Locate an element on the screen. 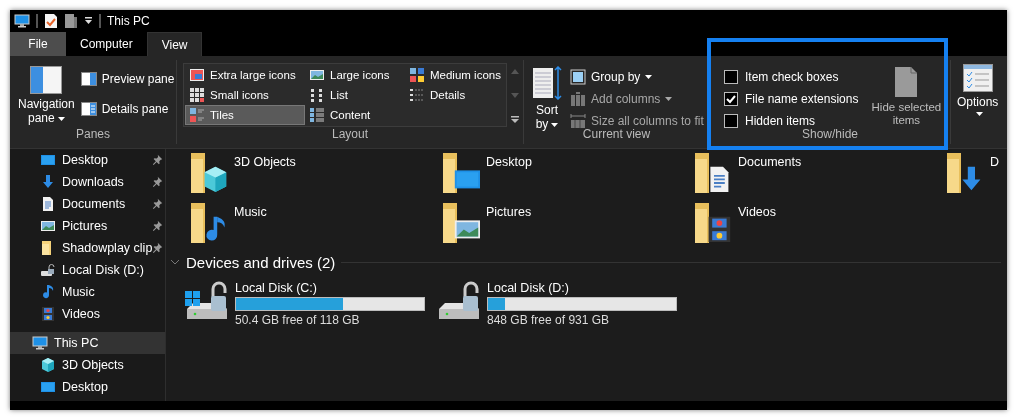 This screenshot has width=1022, height=417. group-label: Show/hide is located at coordinates (829, 134).